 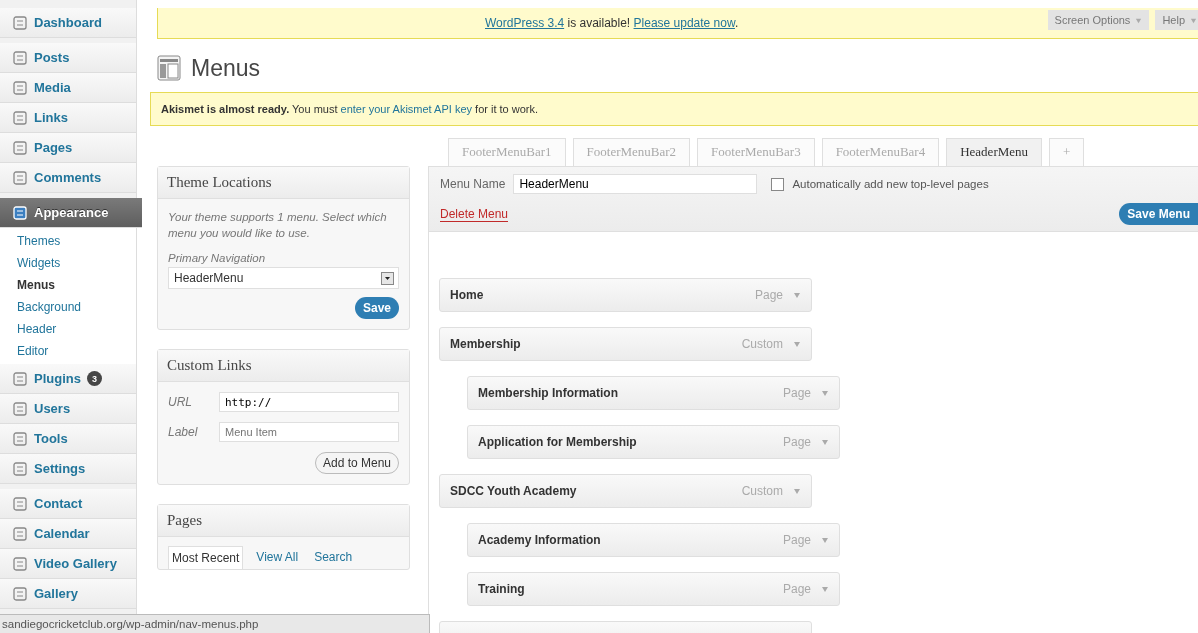 I want to click on description-text: Your theme supports 1 menu. Select which menu you would like to use., so click(x=278, y=225).